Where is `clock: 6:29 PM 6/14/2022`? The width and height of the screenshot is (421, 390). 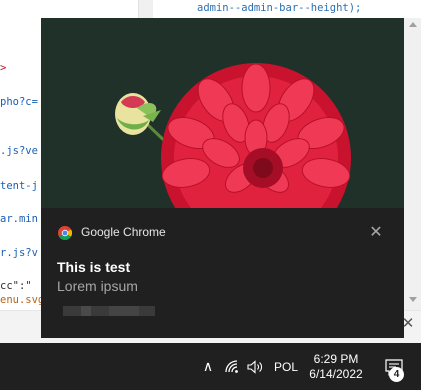
clock: 6:29 PM 6/14/2022 is located at coordinates (336, 366).